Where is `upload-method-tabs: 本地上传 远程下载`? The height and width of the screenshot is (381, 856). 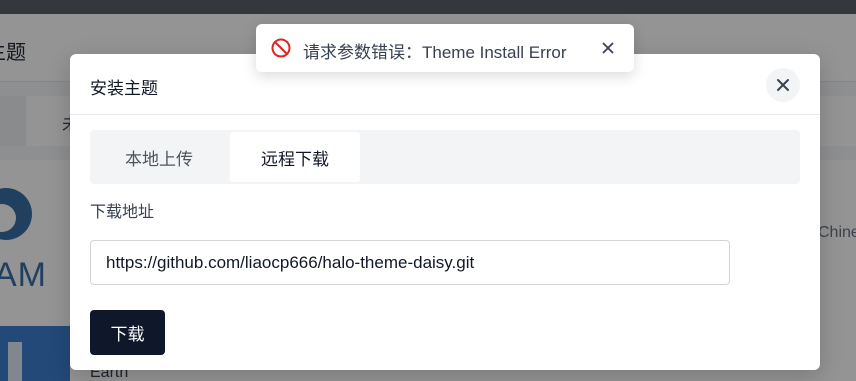 upload-method-tabs: 本地上传 远程下载 is located at coordinates (445, 157).